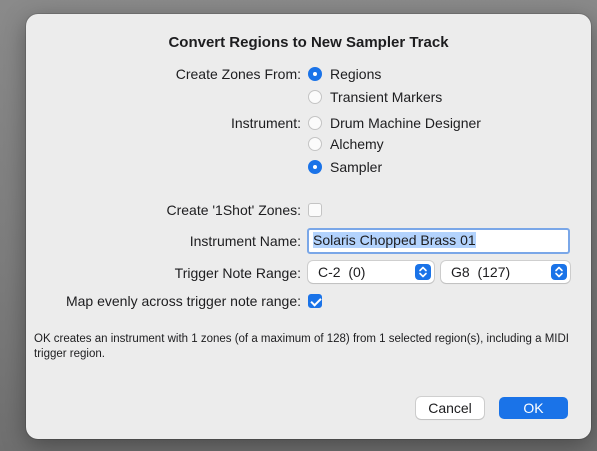 This screenshot has width=597, height=451. I want to click on trigger-low-stepper-icon, so click(423, 272).